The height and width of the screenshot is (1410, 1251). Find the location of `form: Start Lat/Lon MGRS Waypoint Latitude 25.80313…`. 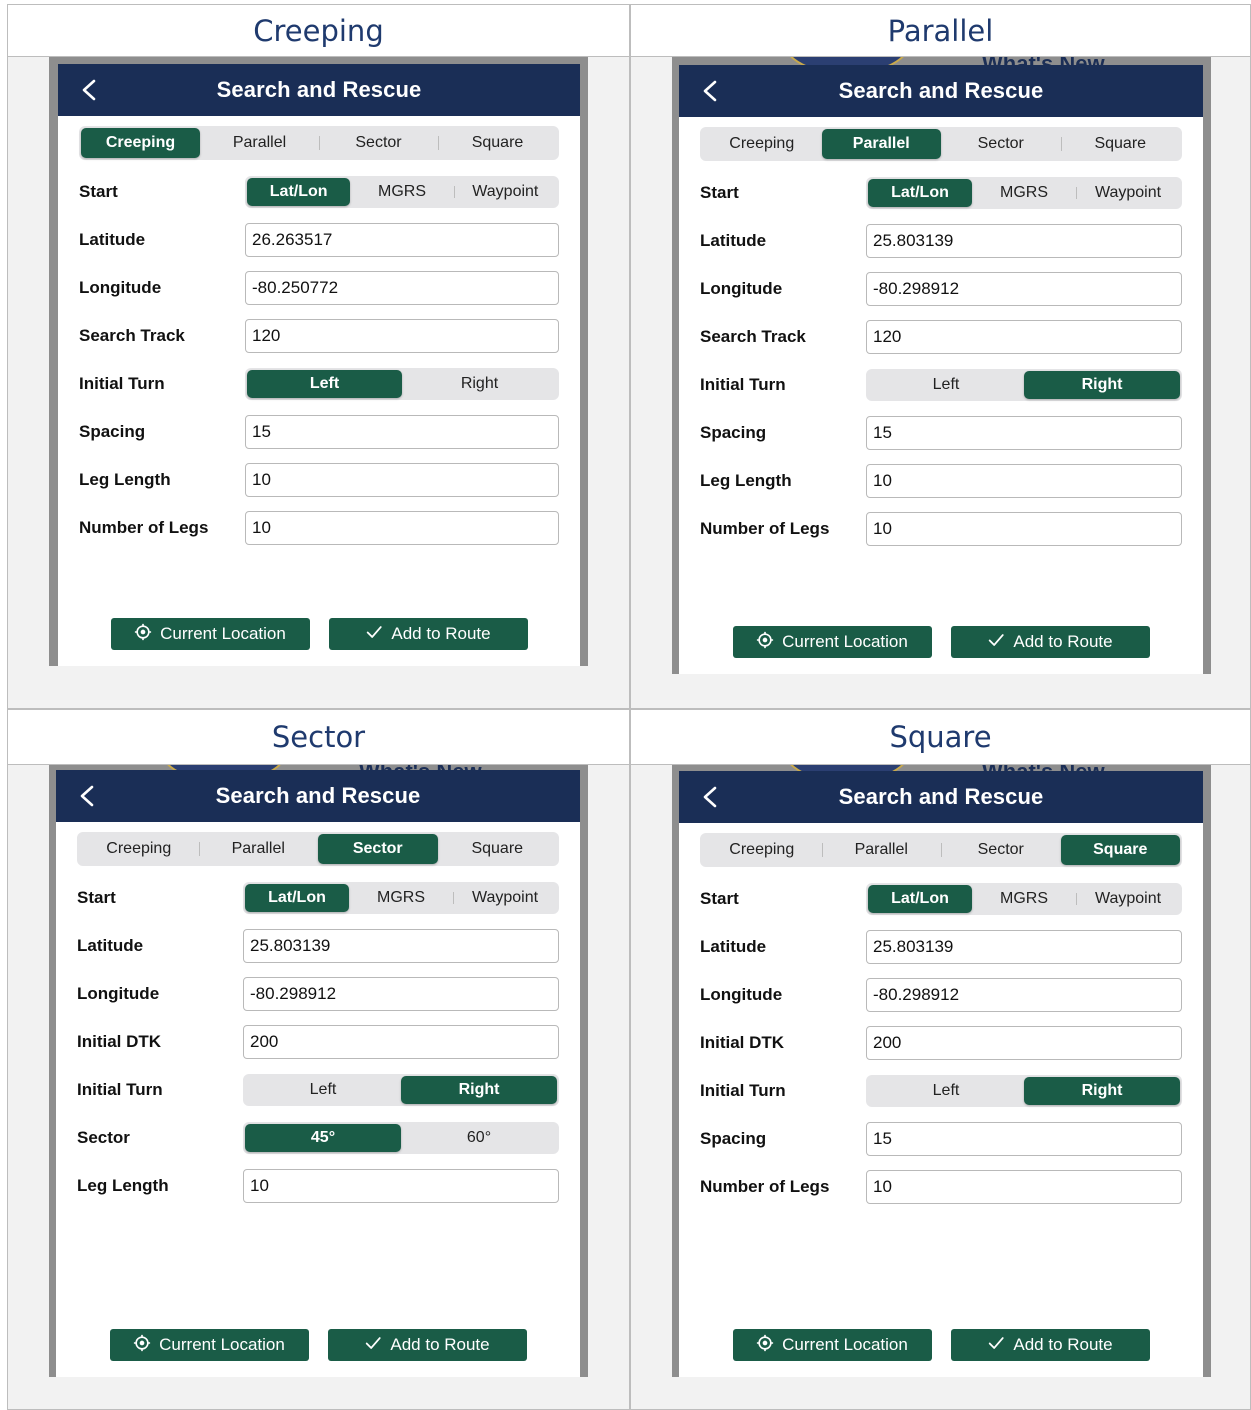

form: Start Lat/Lon MGRS Waypoint Latitude 25.80313… is located at coordinates (941, 1043).